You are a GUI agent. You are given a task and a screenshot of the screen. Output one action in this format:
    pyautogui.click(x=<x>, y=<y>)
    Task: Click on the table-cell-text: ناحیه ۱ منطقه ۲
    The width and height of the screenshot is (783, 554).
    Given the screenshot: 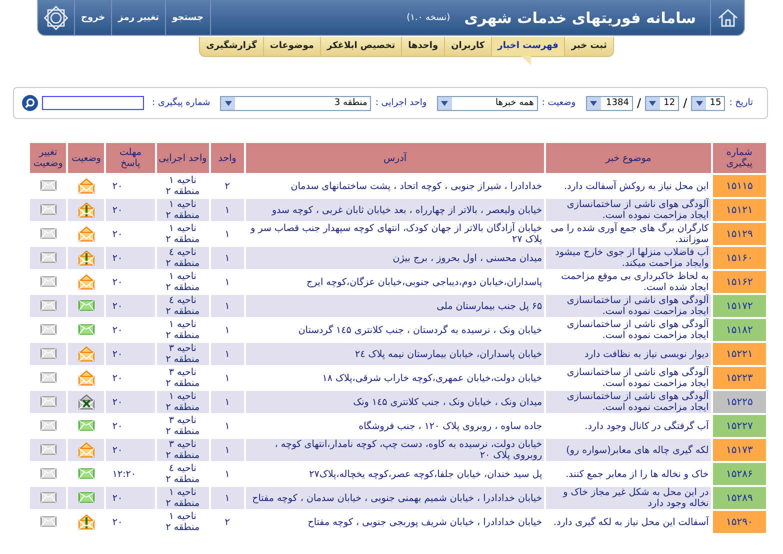 What is the action you would take?
    pyautogui.click(x=182, y=330)
    